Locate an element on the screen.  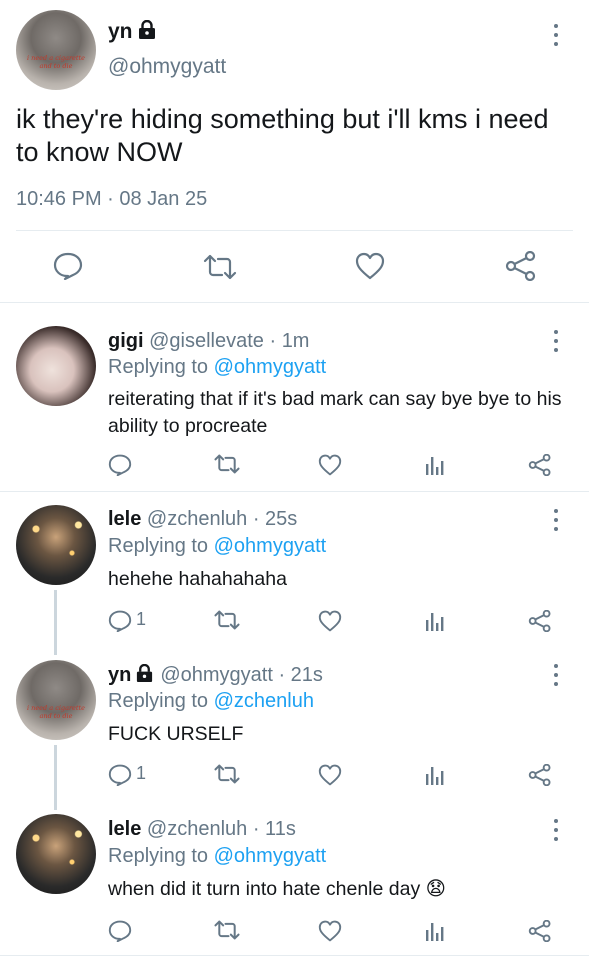
author-name: gigi is located at coordinates (126, 341).